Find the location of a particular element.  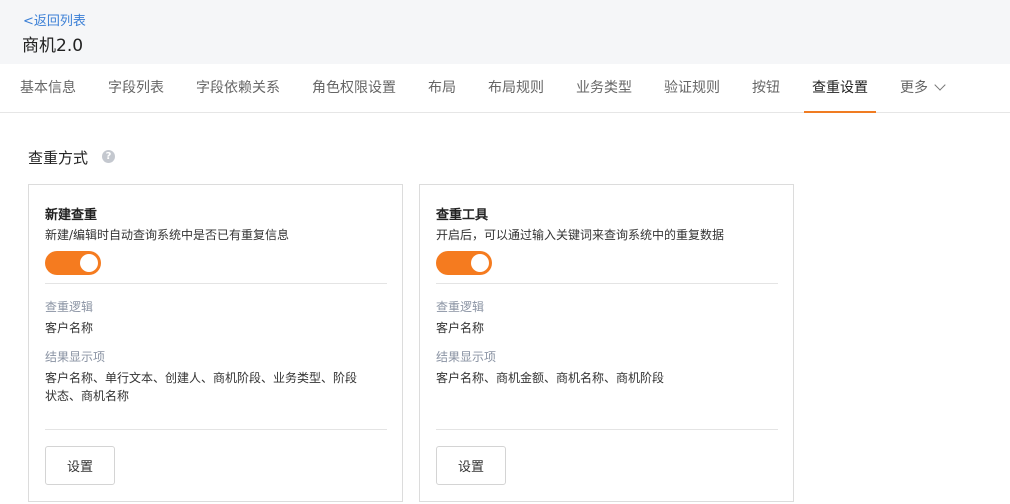

active-tab-indicator is located at coordinates (840, 112).